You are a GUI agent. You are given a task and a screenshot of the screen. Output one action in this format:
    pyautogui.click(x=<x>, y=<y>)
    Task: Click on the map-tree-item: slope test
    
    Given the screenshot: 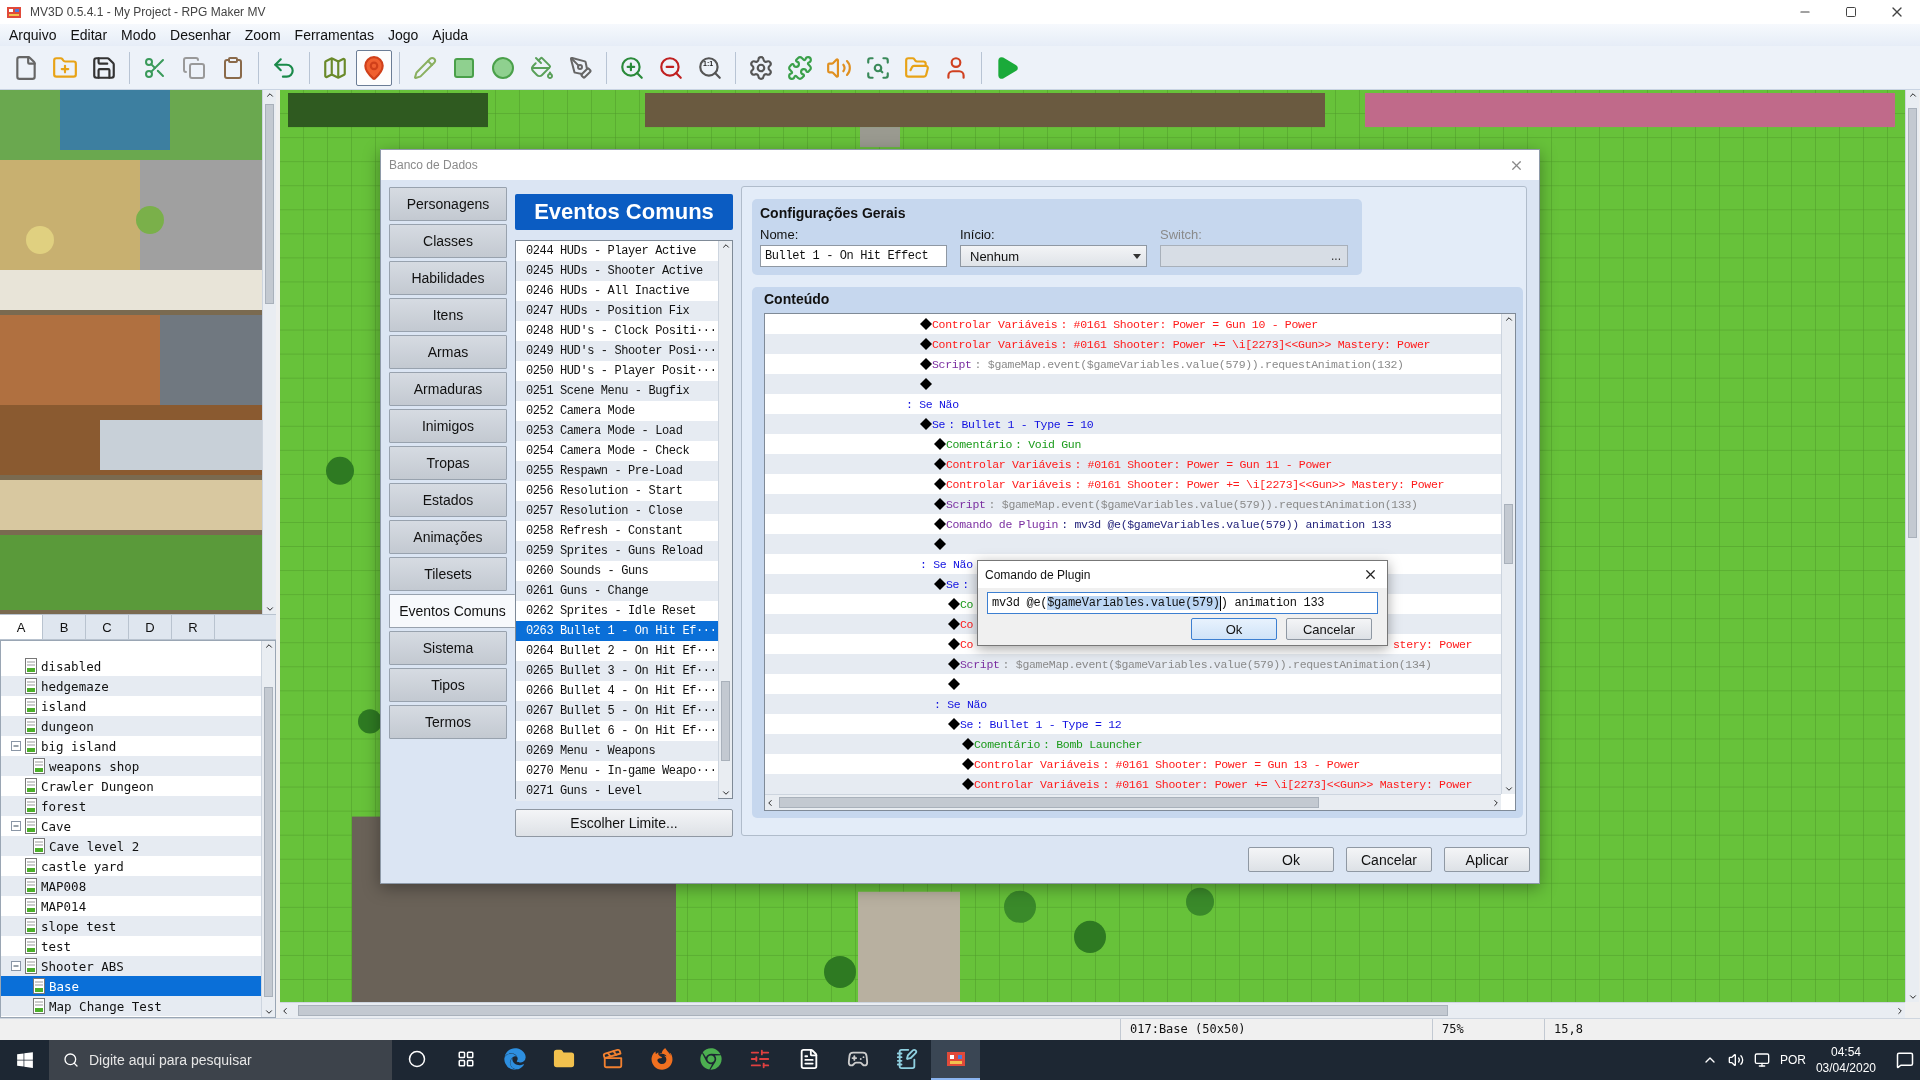 What is the action you would take?
    pyautogui.click(x=131, y=926)
    